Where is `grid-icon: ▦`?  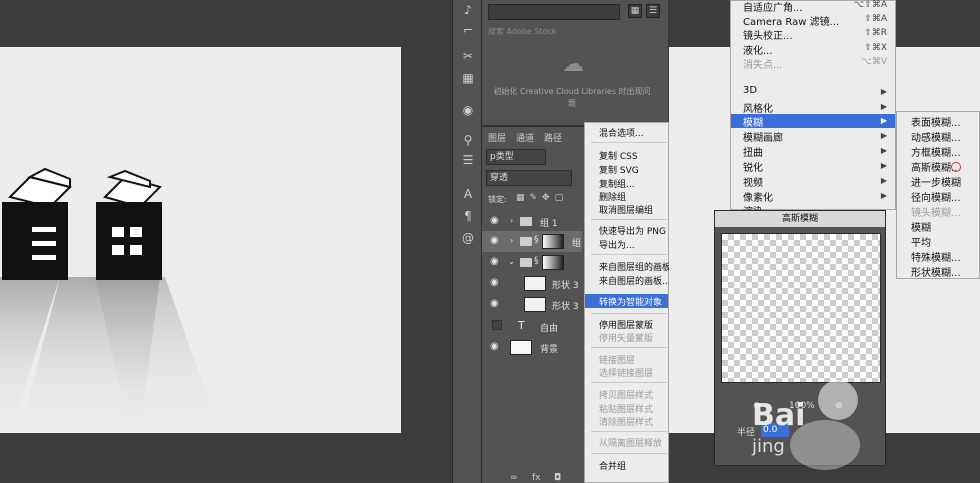
grid-icon: ▦ is located at coordinates (468, 78).